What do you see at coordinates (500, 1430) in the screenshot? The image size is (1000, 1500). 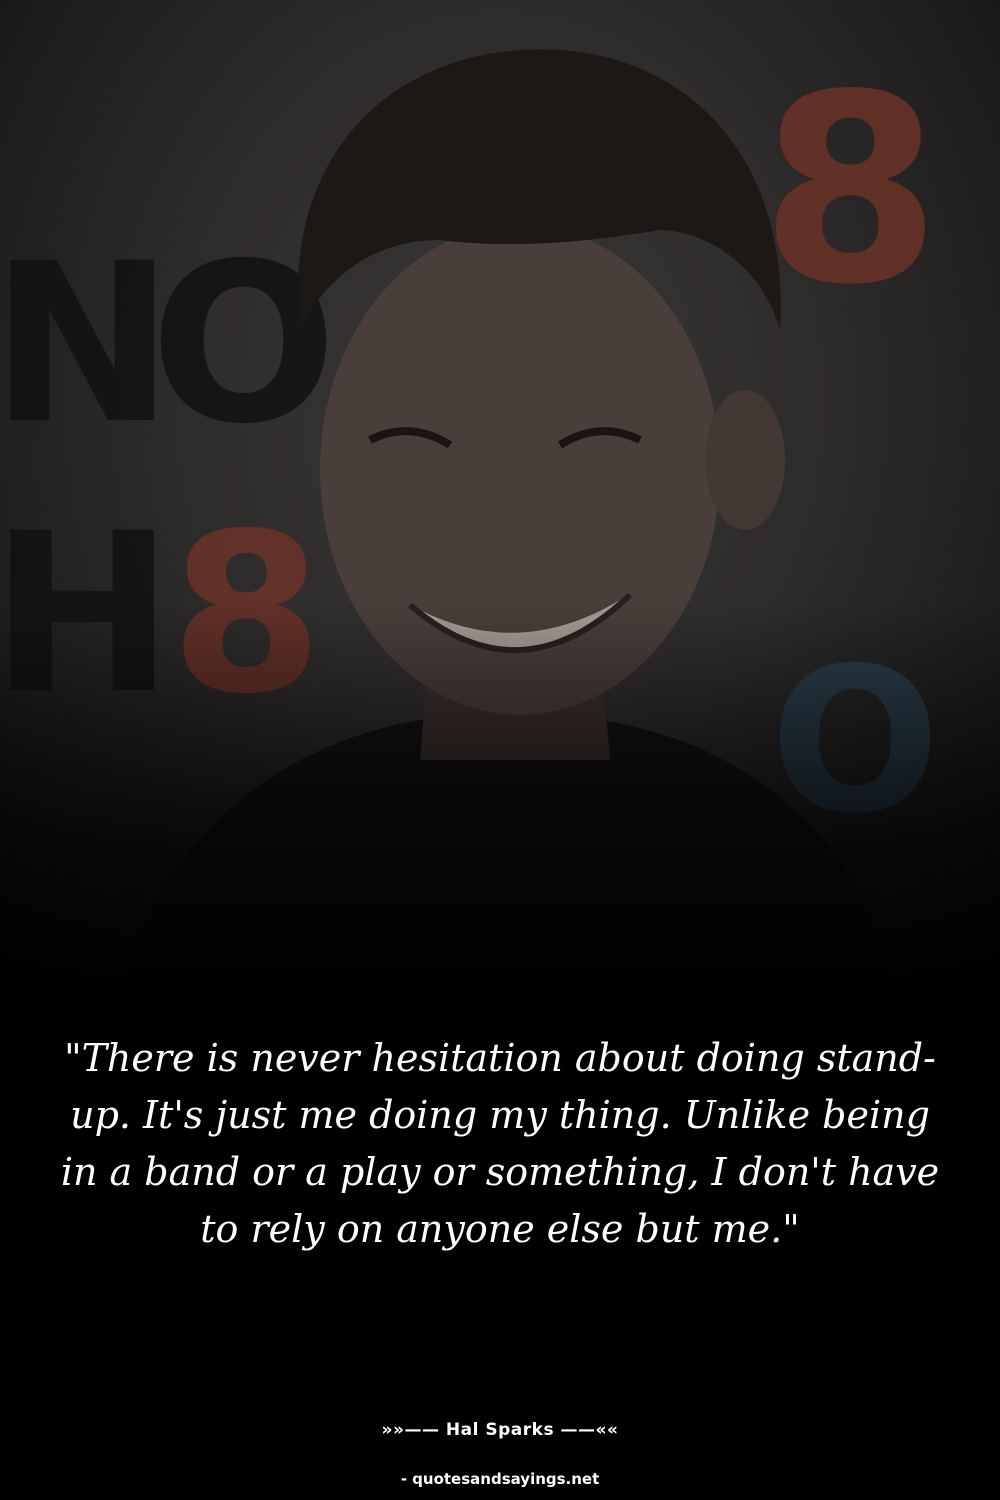 I see `author-line: »»—— Hal Sparks ——««` at bounding box center [500, 1430].